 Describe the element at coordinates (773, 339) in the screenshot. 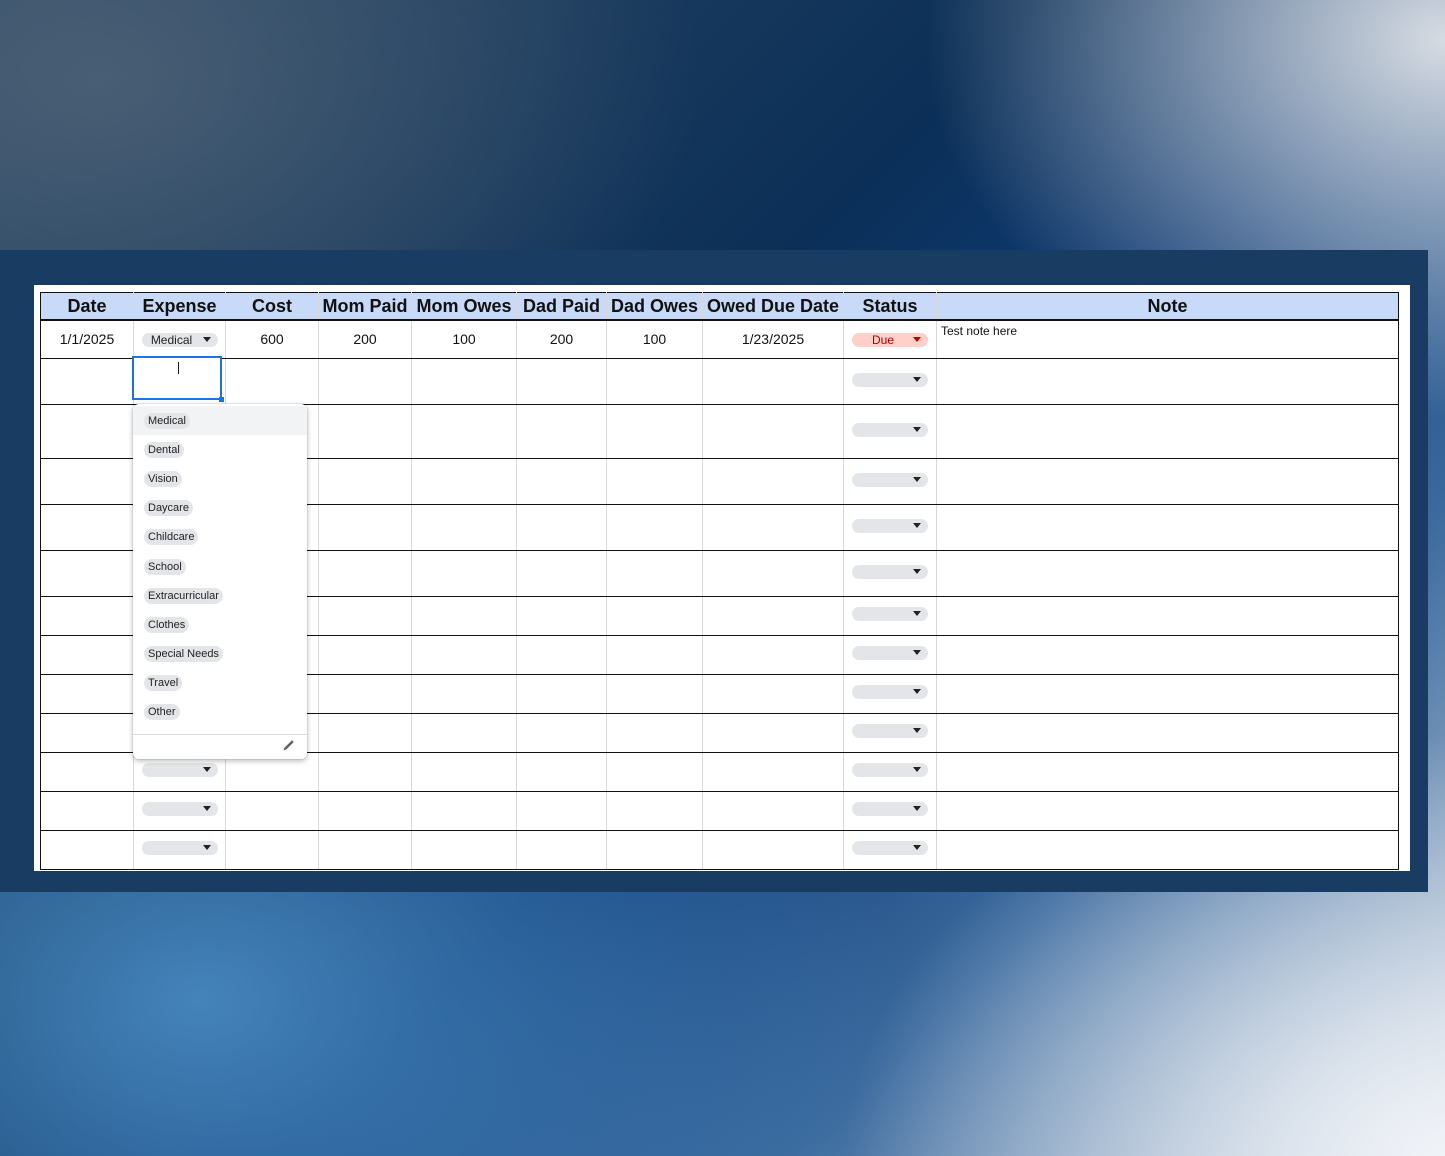

I see `owed-due-date-cell: 1/23/2025` at that location.